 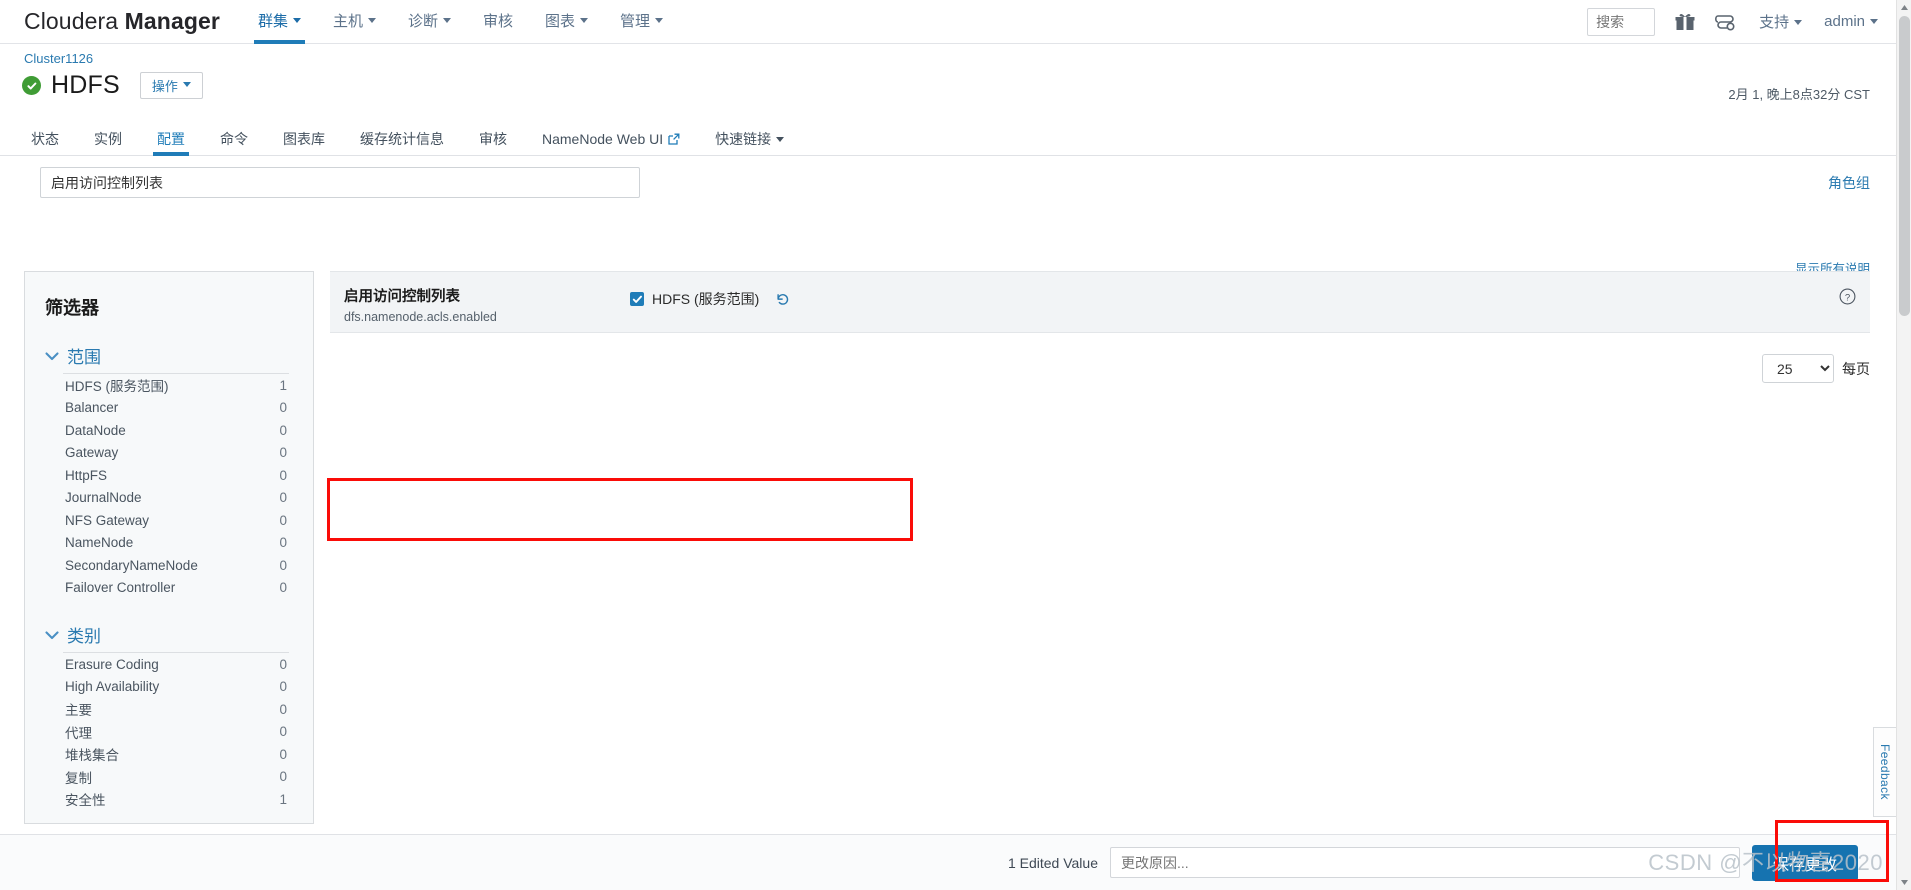 I want to click on feedback-tab: Feedback, so click(x=1885, y=772).